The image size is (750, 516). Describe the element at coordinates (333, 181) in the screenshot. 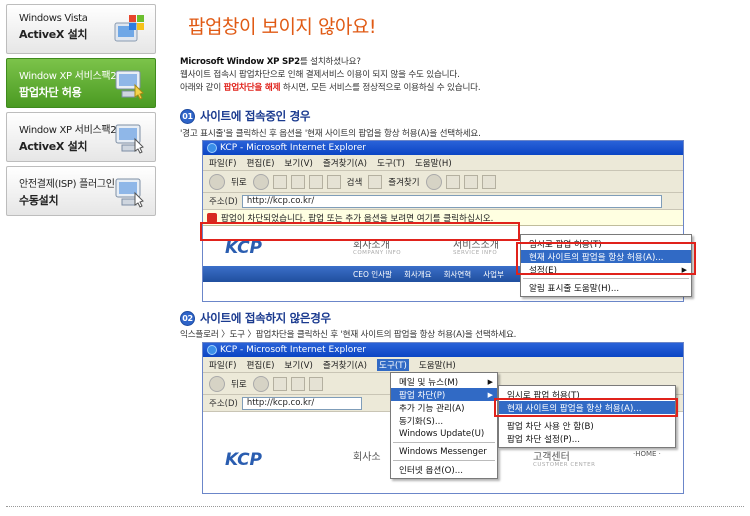

I see `search-icon` at that location.